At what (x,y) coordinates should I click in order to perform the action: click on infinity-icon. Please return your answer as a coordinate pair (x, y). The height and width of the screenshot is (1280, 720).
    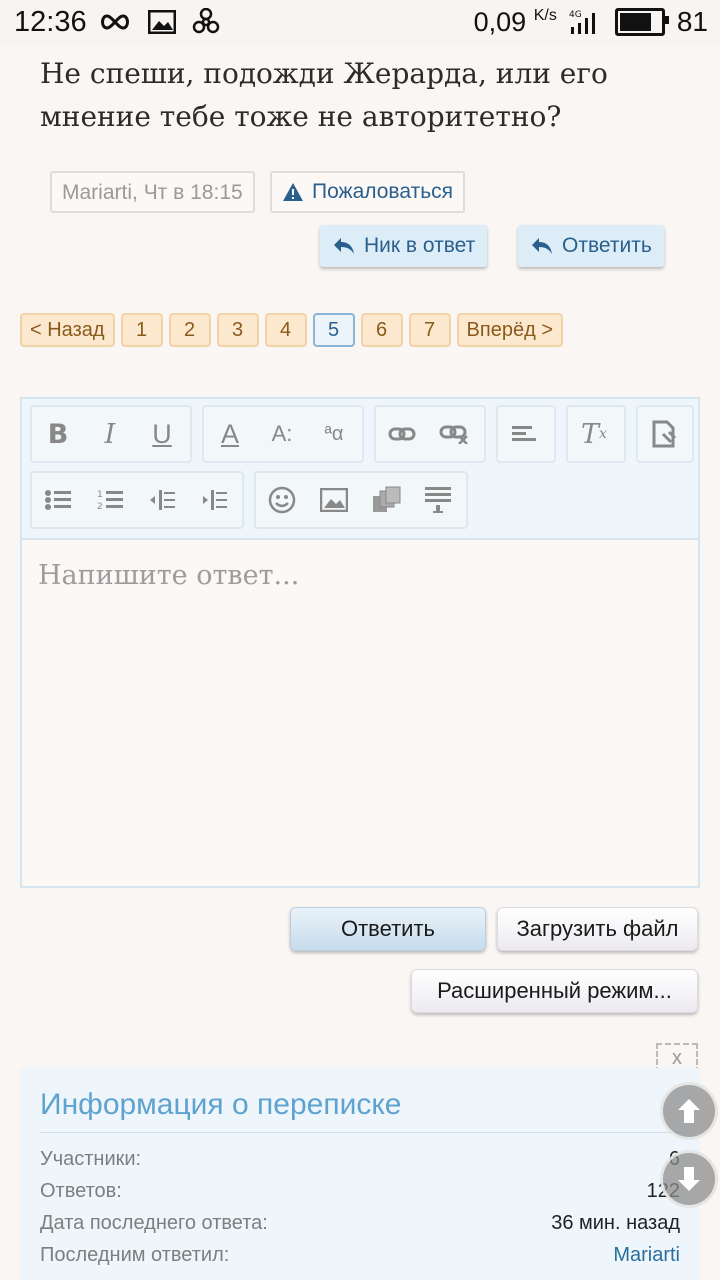
    Looking at the image, I should click on (115, 22).